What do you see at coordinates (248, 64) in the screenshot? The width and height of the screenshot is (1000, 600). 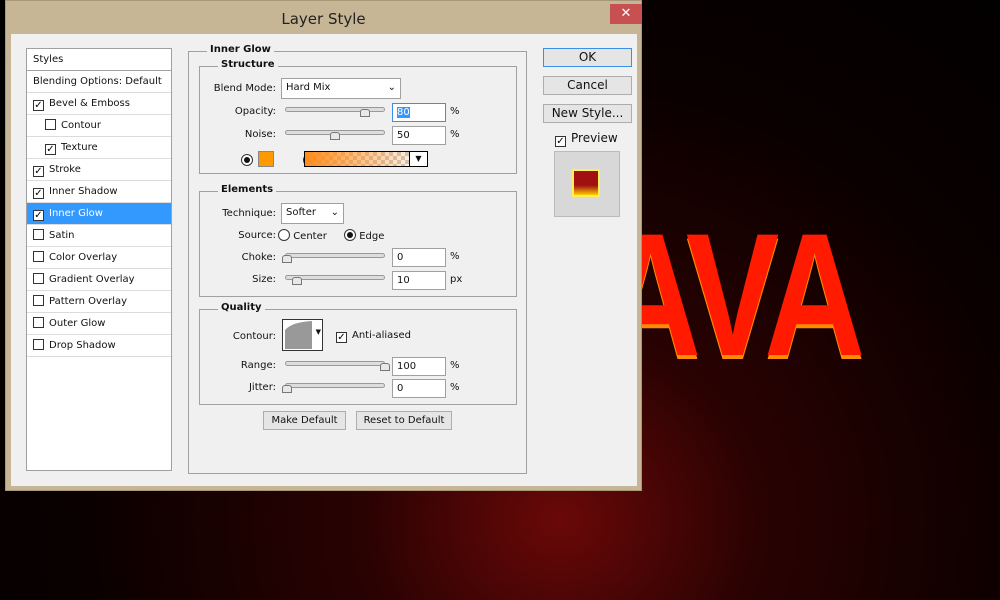 I see `structure-title: Structure` at bounding box center [248, 64].